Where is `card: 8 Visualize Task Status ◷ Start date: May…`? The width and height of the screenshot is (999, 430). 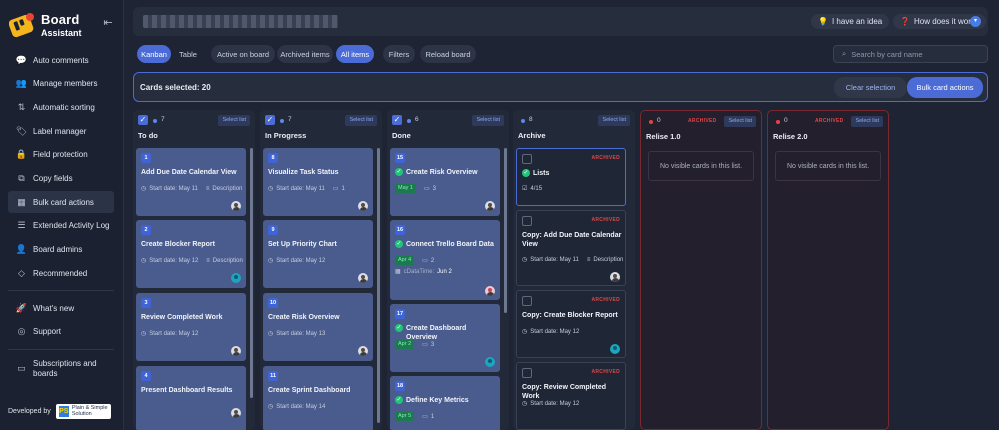
card: 8 Visualize Task Status ◷ Start date: May… is located at coordinates (318, 182).